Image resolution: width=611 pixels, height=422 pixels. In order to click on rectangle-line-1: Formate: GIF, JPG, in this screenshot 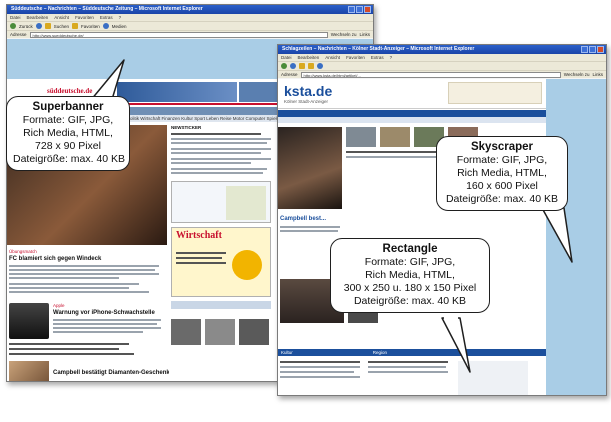, I will do `click(410, 262)`.